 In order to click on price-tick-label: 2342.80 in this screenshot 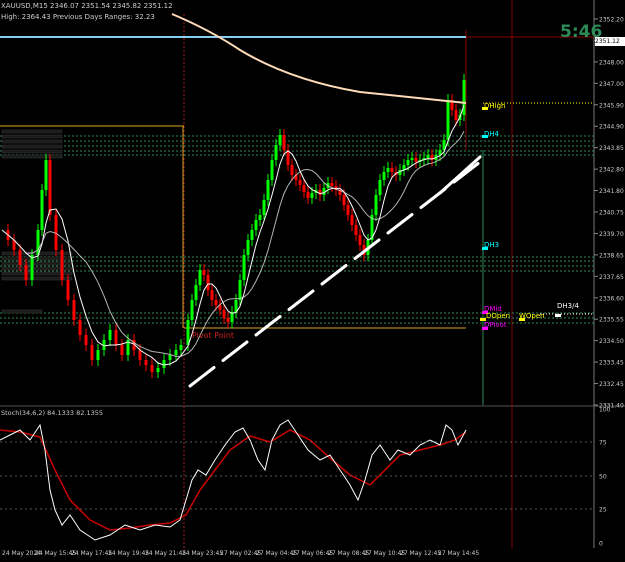, I will do `click(611, 170)`.